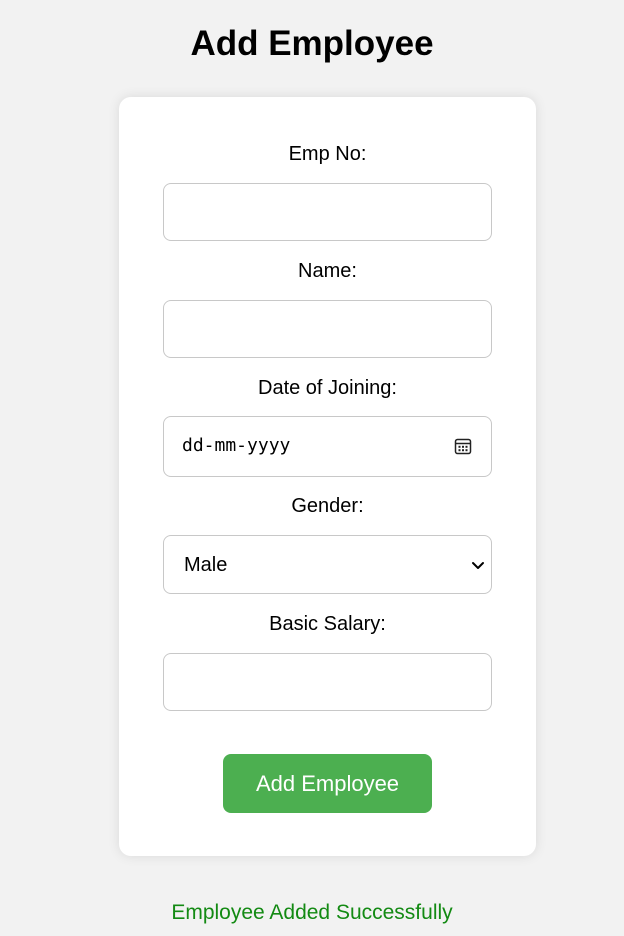  I want to click on date-placeholder: dd-mm-yyyy, so click(236, 445).